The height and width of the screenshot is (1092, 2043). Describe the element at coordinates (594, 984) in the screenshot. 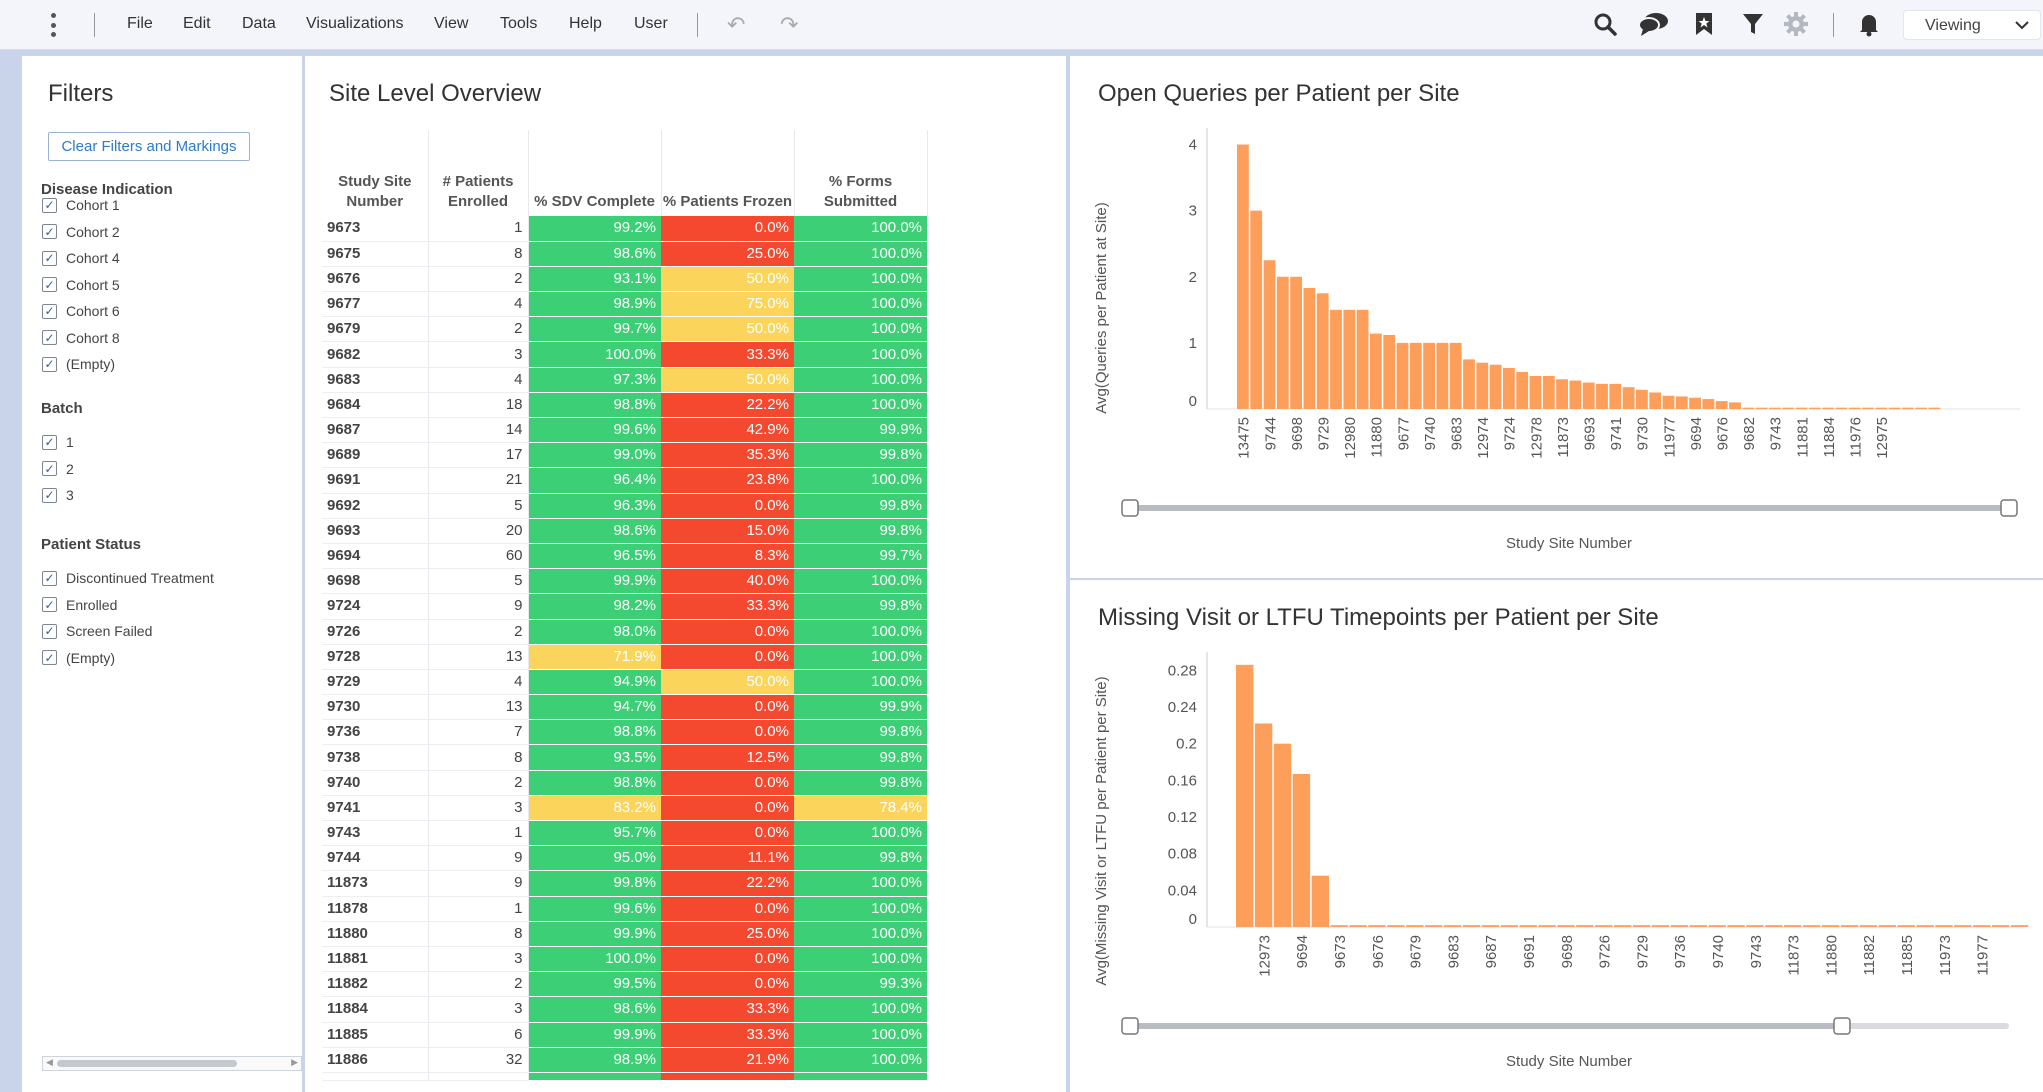

I see `percent-cell: 99.5%` at that location.